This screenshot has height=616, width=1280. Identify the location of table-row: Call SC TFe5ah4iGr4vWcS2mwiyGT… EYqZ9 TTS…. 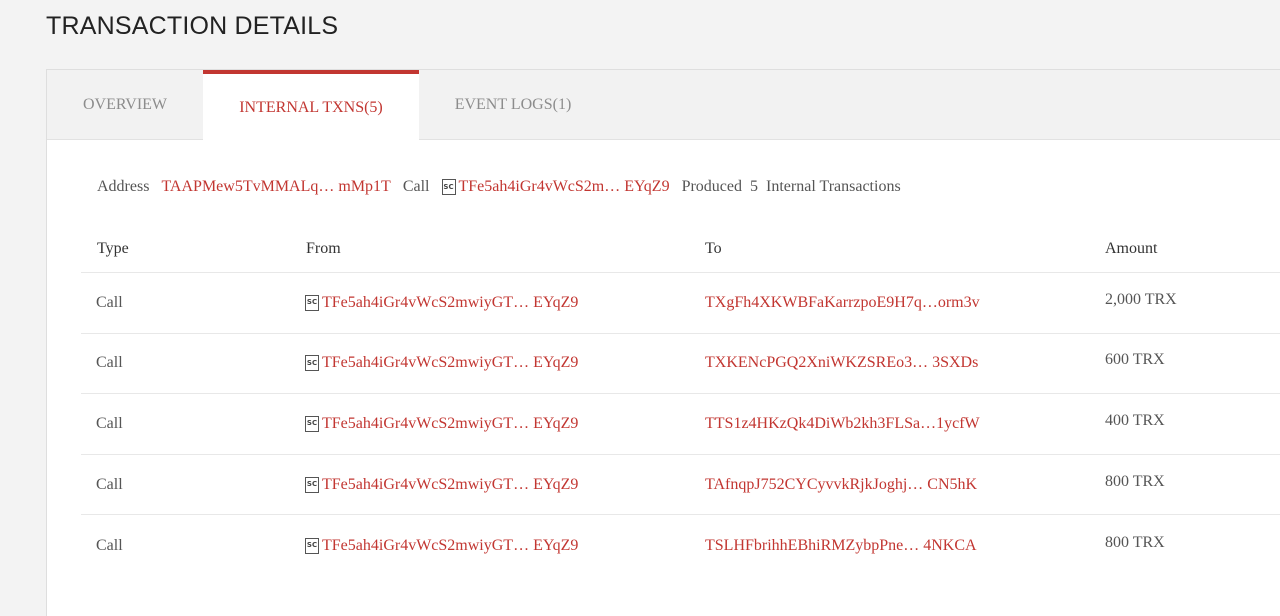
(680, 424).